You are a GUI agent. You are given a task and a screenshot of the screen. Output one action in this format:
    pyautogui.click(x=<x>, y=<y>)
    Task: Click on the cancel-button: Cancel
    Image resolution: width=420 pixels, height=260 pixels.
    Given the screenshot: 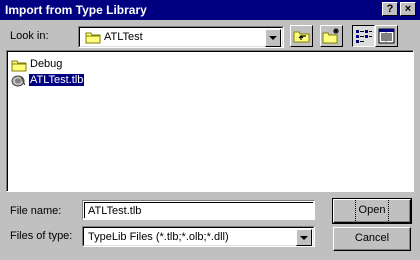 What is the action you would take?
    pyautogui.click(x=372, y=239)
    